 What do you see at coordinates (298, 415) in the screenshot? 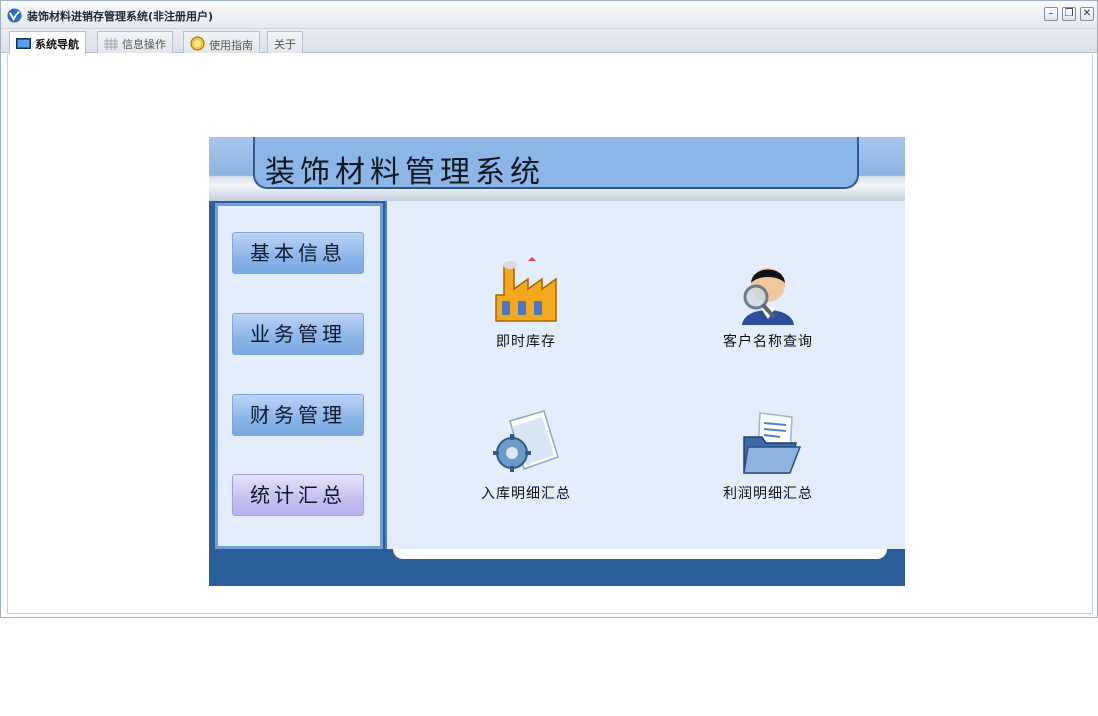
I see `sidebar-button-finance-management: 财务管理` at bounding box center [298, 415].